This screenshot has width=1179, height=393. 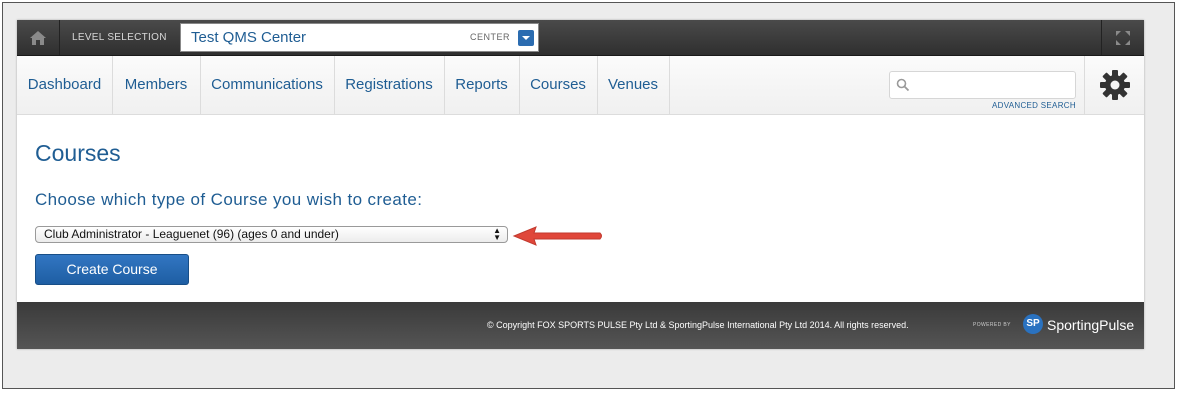 I want to click on powered-by-label: POWERED BY, so click(x=992, y=325).